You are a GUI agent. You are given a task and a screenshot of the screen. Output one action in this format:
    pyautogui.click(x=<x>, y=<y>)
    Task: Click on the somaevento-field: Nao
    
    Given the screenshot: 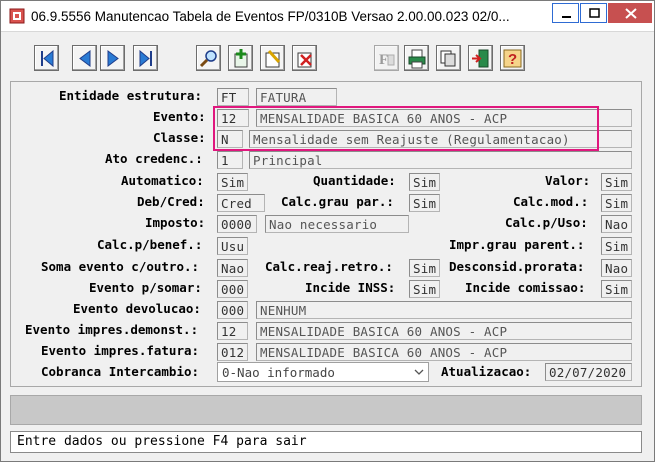 What is the action you would take?
    pyautogui.click(x=232, y=268)
    